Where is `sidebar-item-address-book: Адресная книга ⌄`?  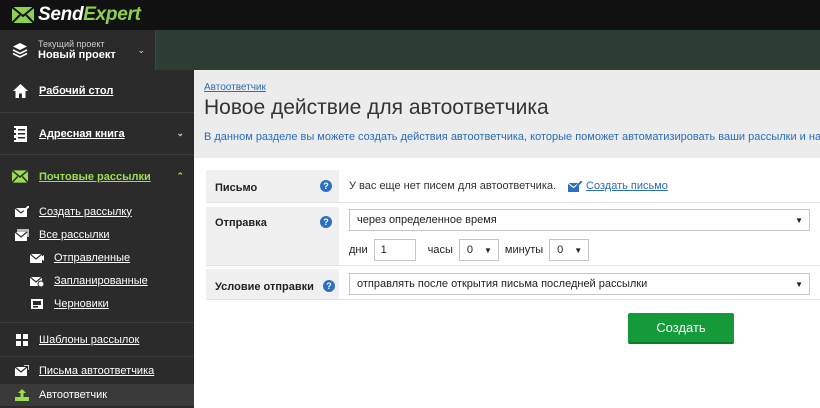 sidebar-item-address-book: Адресная книга ⌄ is located at coordinates (97, 134).